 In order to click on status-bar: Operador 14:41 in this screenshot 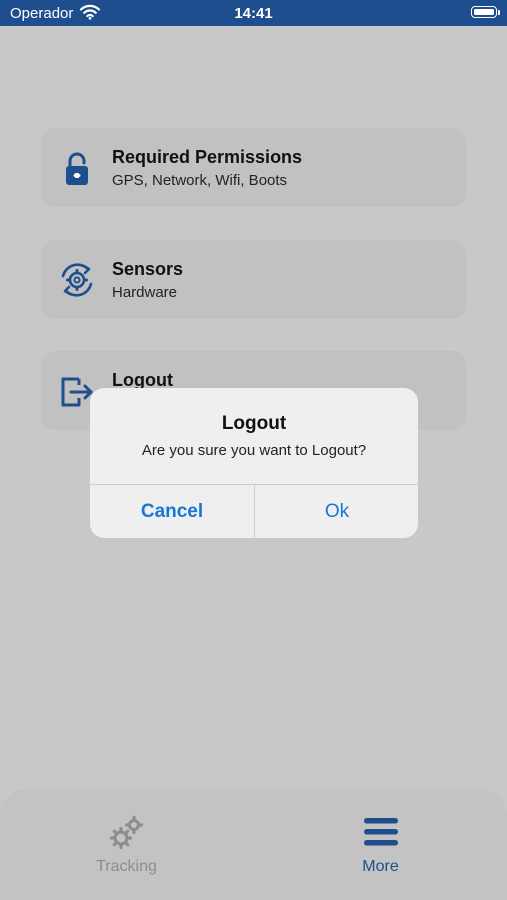, I will do `click(253, 13)`.